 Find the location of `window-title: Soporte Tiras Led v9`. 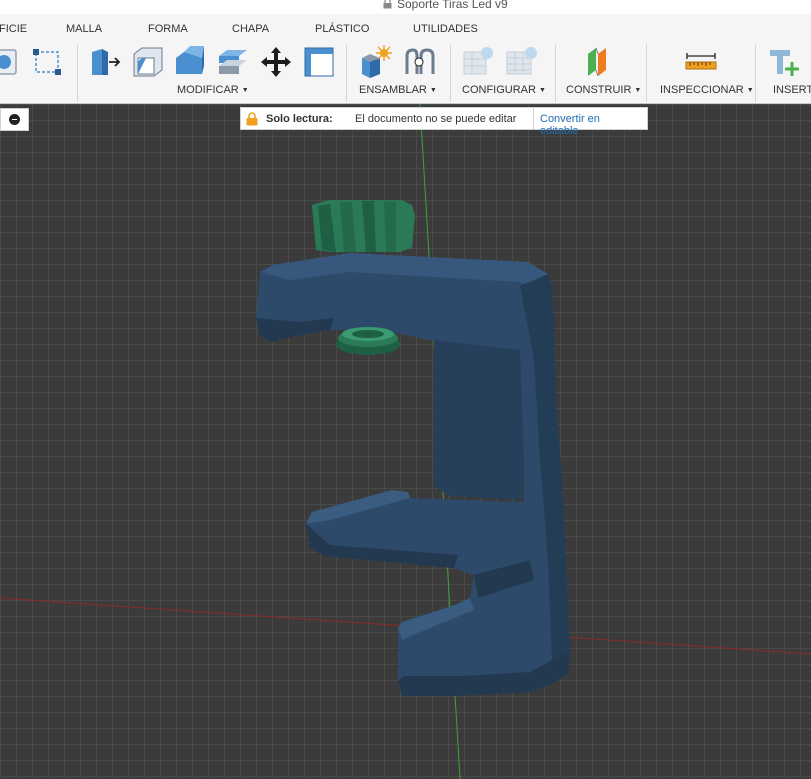

window-title: Soporte Tiras Led v9 is located at coordinates (445, 5).